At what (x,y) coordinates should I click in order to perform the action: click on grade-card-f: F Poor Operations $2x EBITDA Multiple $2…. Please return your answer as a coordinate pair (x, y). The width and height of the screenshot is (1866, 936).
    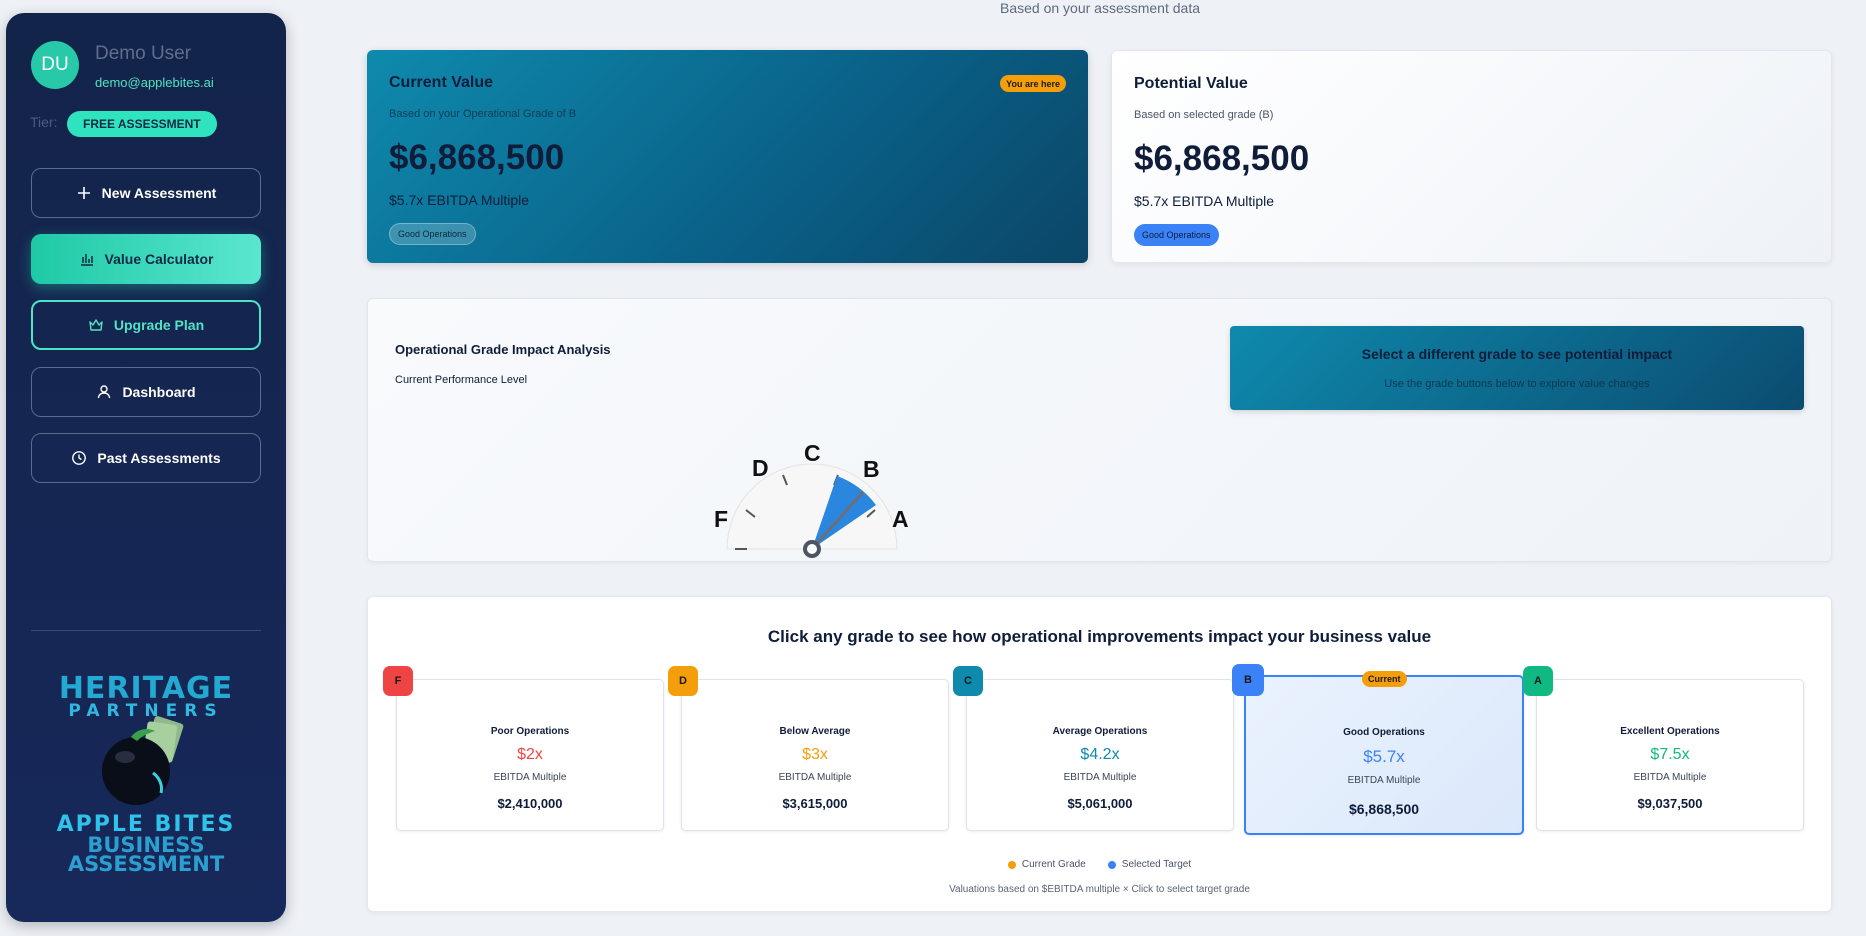
    Looking at the image, I should click on (523, 748).